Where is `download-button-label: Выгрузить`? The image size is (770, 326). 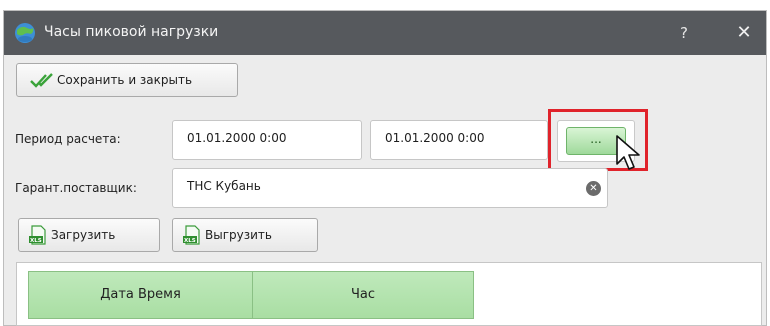
download-button-label: Выгрузить is located at coordinates (238, 235).